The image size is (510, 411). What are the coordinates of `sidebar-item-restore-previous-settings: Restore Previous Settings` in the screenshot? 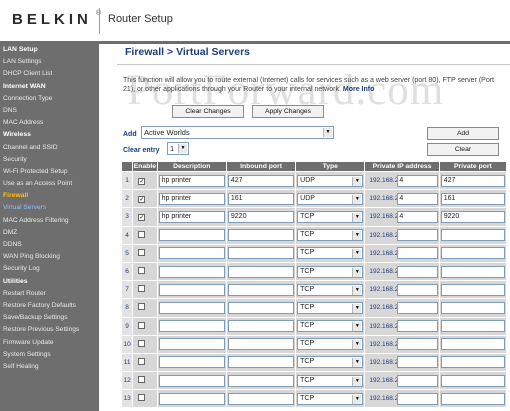 It's located at (49, 330).